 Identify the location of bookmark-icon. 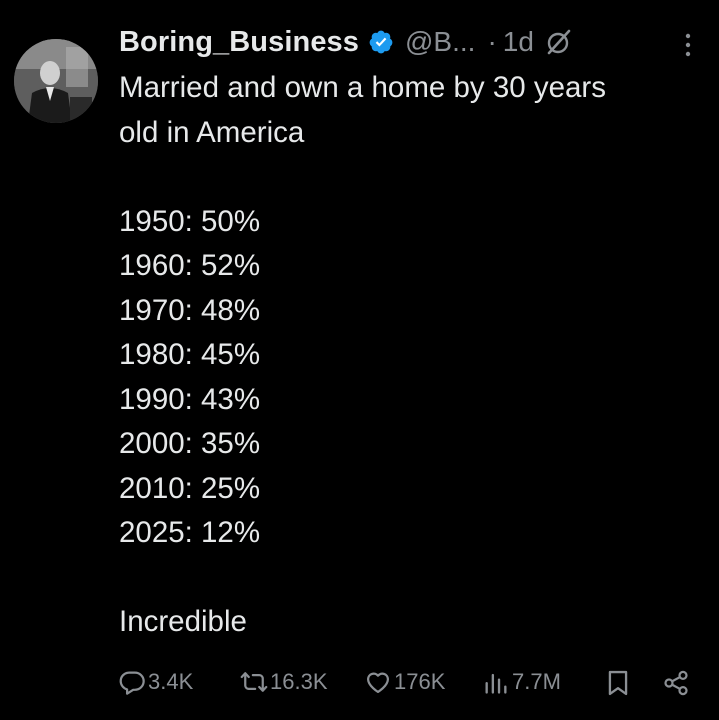
(618, 683).